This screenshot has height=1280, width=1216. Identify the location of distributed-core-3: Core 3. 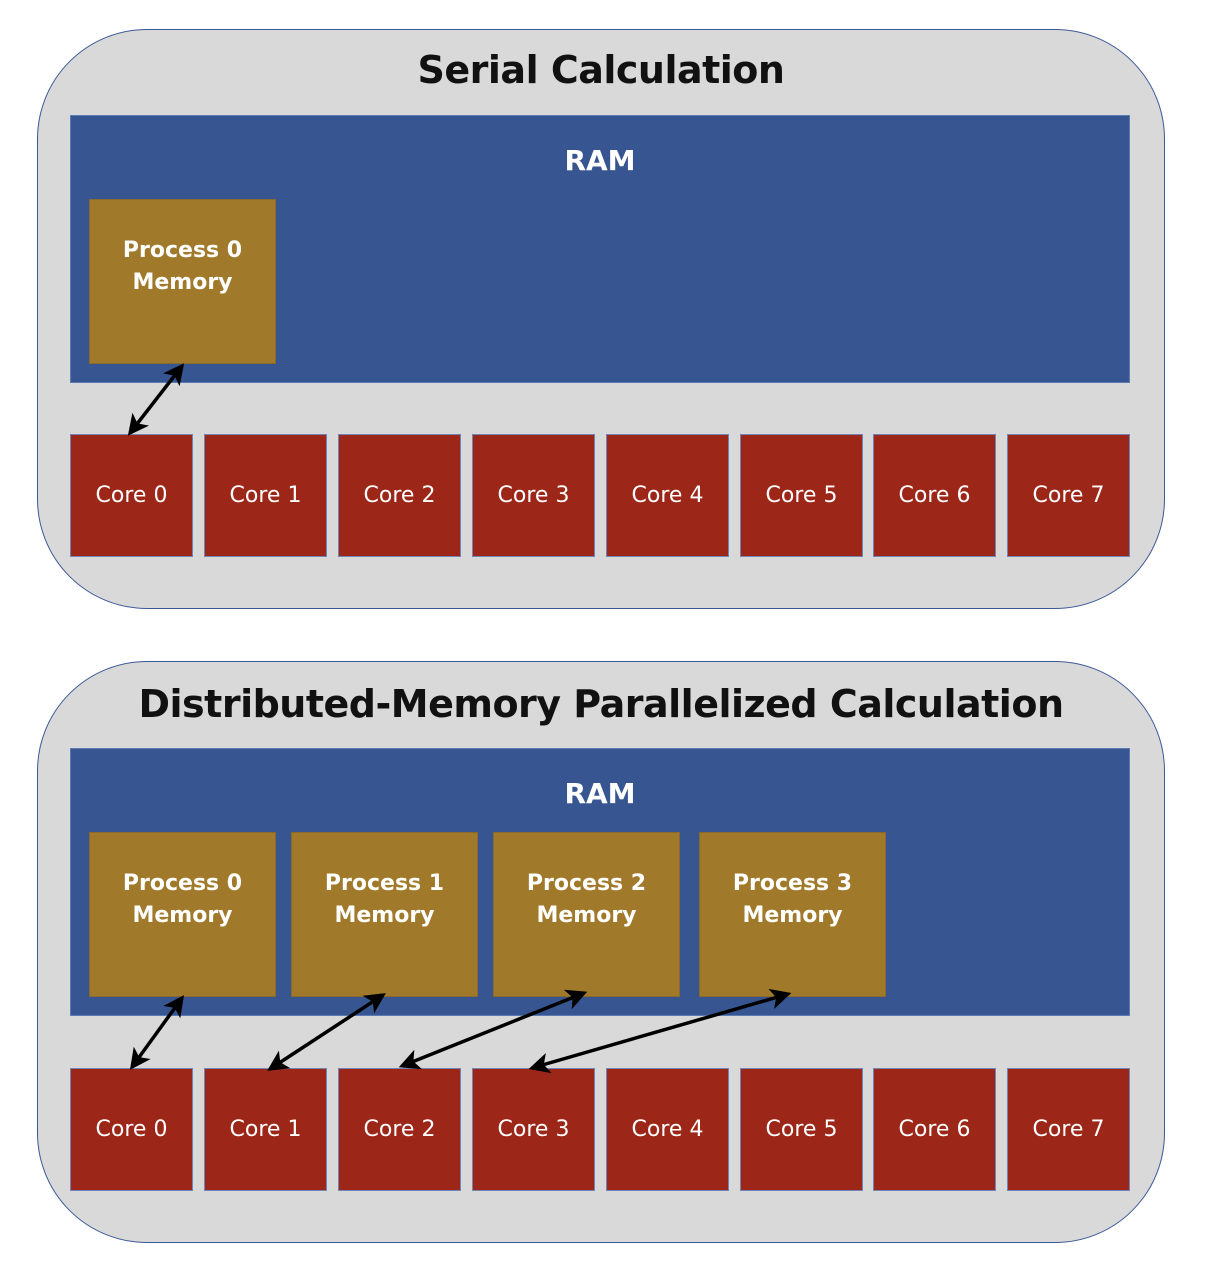
(533, 1129).